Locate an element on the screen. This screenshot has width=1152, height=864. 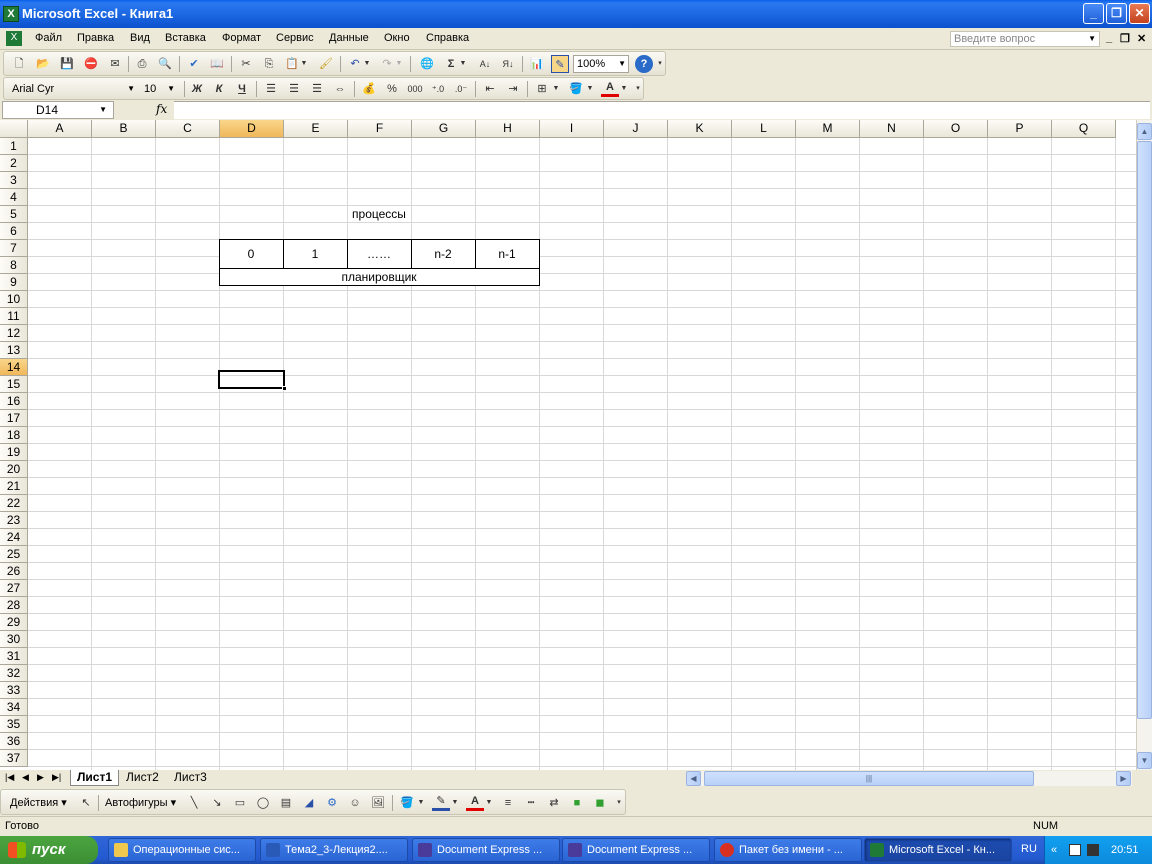
align-right-icon: ☰ is located at coordinates (317, 89).